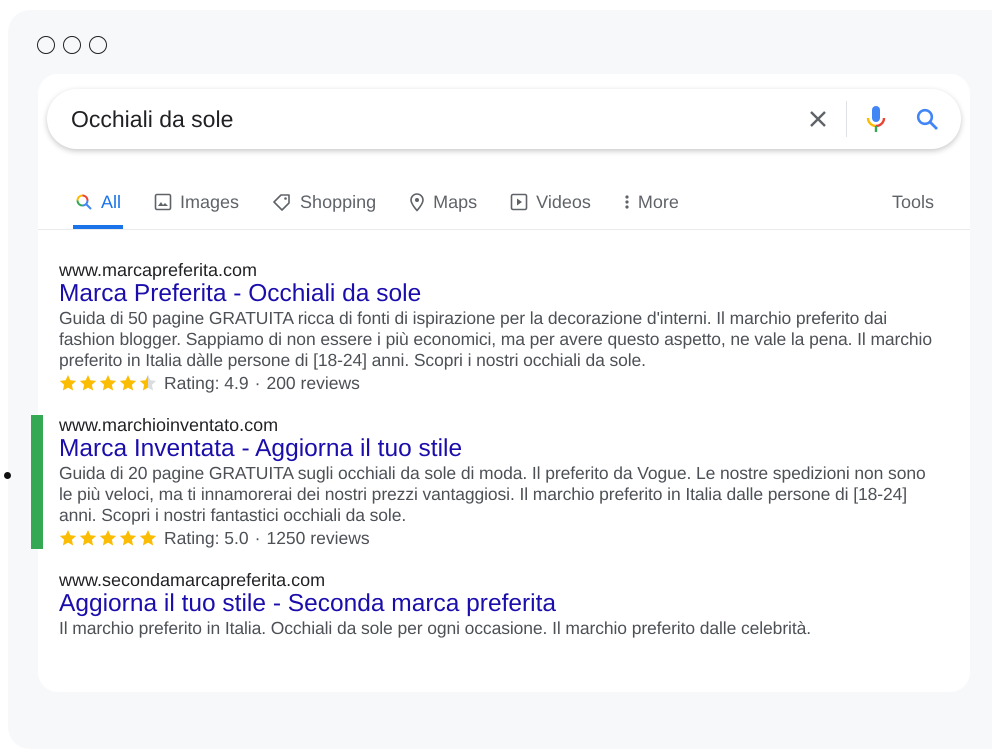 The width and height of the screenshot is (992, 749). I want to click on tab: More, so click(651, 204).